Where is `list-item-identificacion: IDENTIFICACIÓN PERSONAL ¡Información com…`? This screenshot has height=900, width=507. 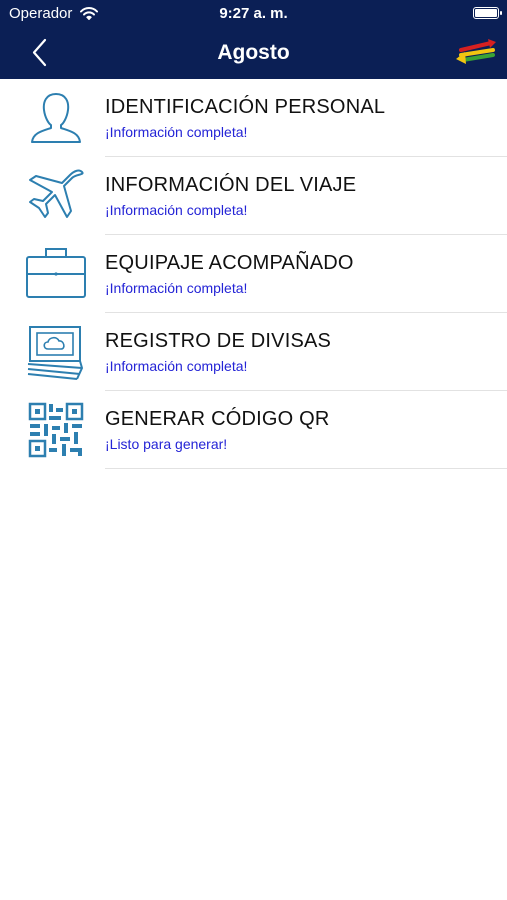
list-item-identificacion: IDENTIFICACIÓN PERSONAL ¡Información com… is located at coordinates (253, 118).